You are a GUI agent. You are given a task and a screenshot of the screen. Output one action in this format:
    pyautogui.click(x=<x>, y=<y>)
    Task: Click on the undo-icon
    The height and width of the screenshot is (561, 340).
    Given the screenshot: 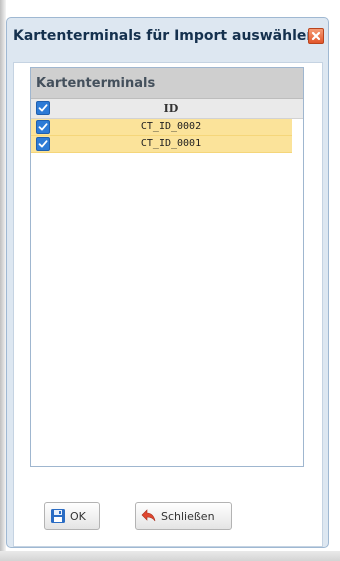 What is the action you would take?
    pyautogui.click(x=148, y=515)
    